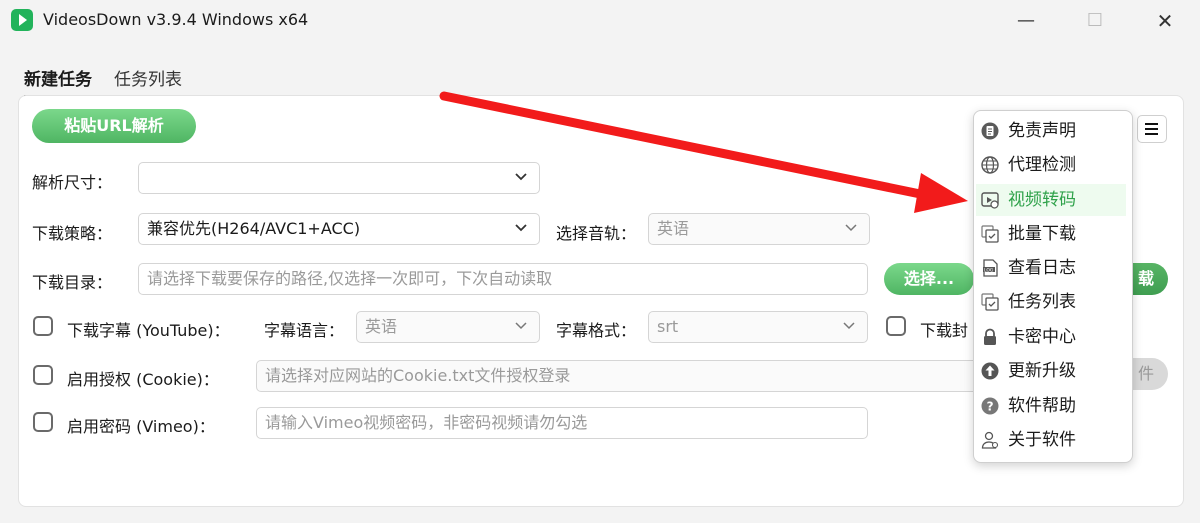  I want to click on paste-url-button: 粘贴URL解析, so click(114, 126).